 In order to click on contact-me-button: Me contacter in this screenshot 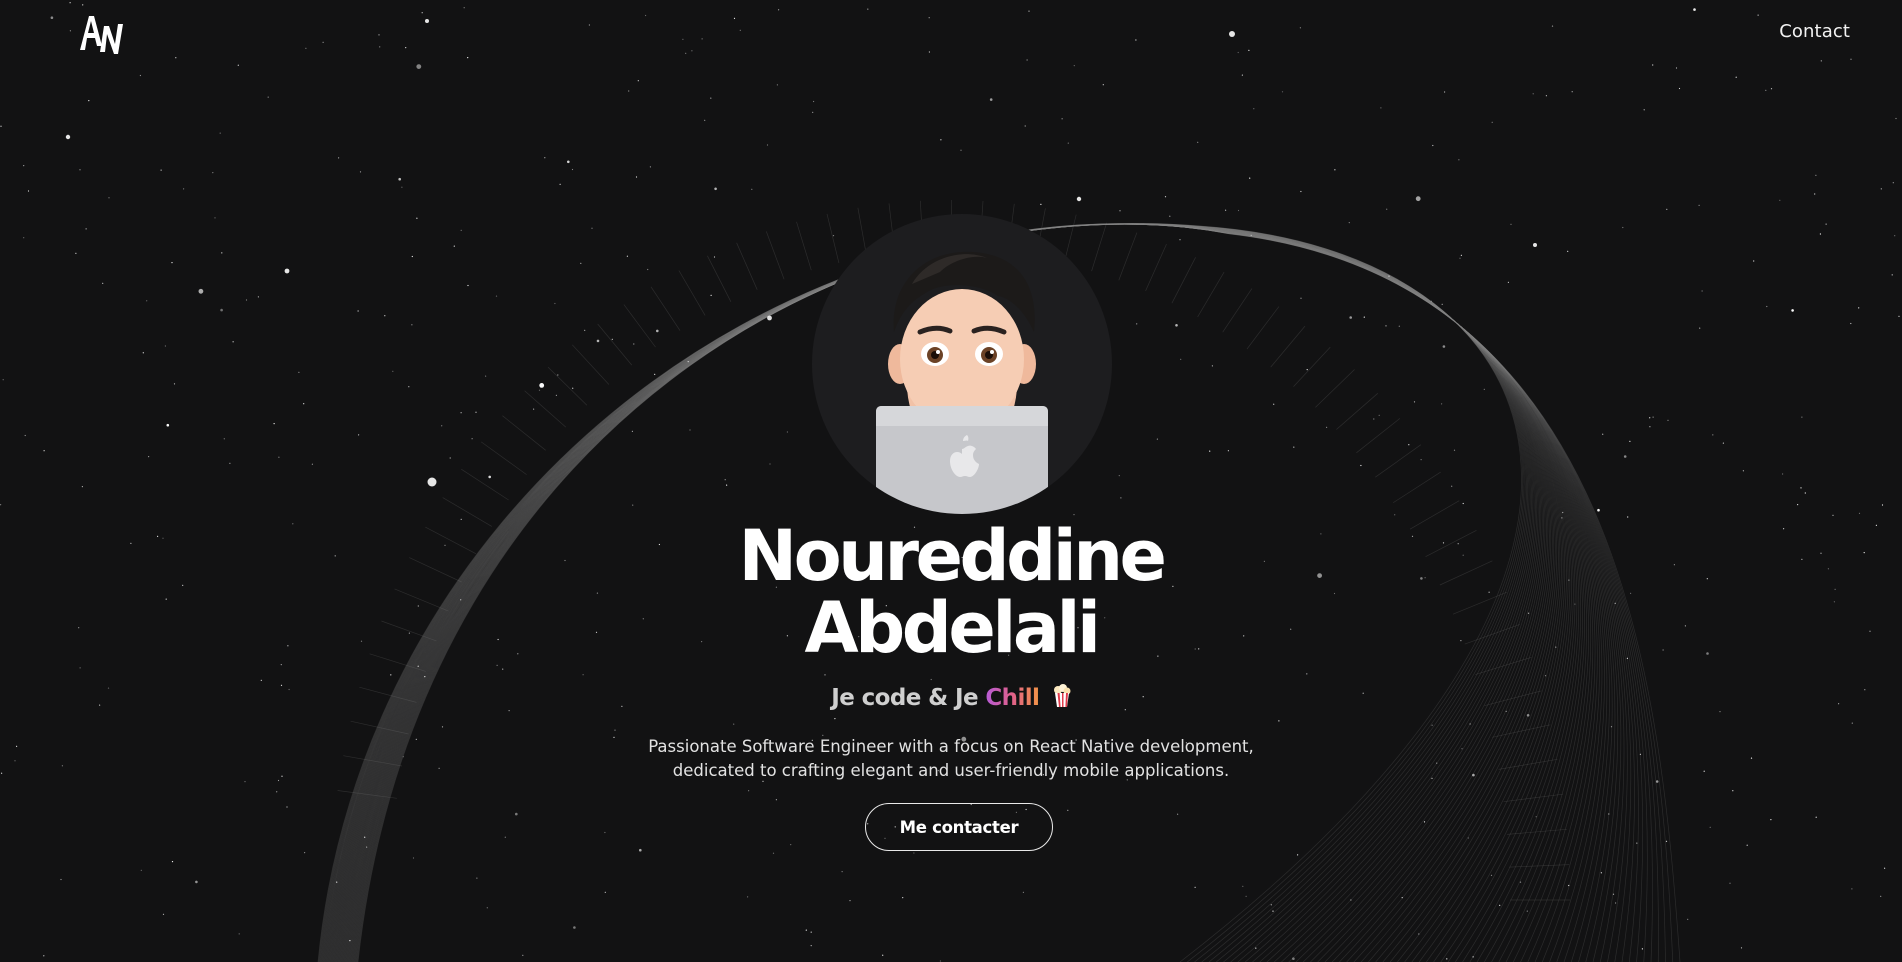, I will do `click(959, 827)`.